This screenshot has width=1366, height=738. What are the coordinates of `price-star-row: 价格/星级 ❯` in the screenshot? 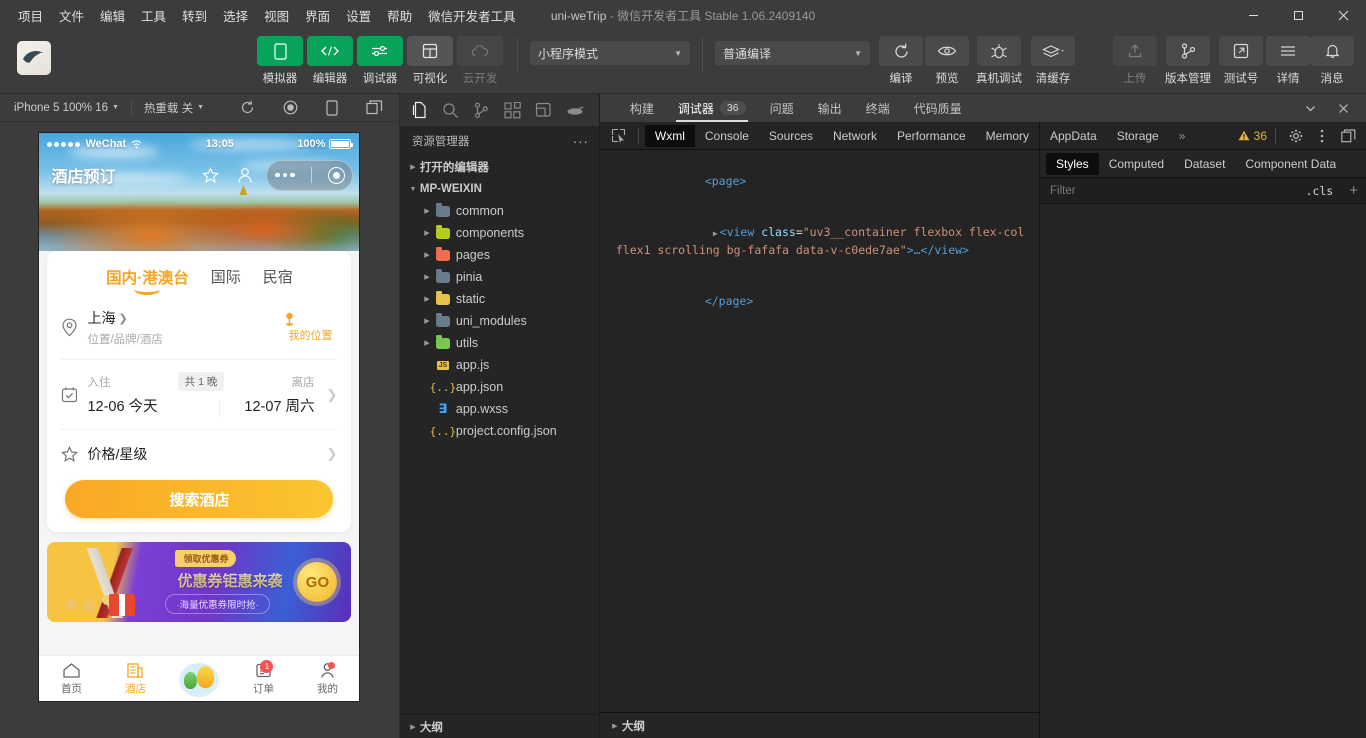 It's located at (199, 451).